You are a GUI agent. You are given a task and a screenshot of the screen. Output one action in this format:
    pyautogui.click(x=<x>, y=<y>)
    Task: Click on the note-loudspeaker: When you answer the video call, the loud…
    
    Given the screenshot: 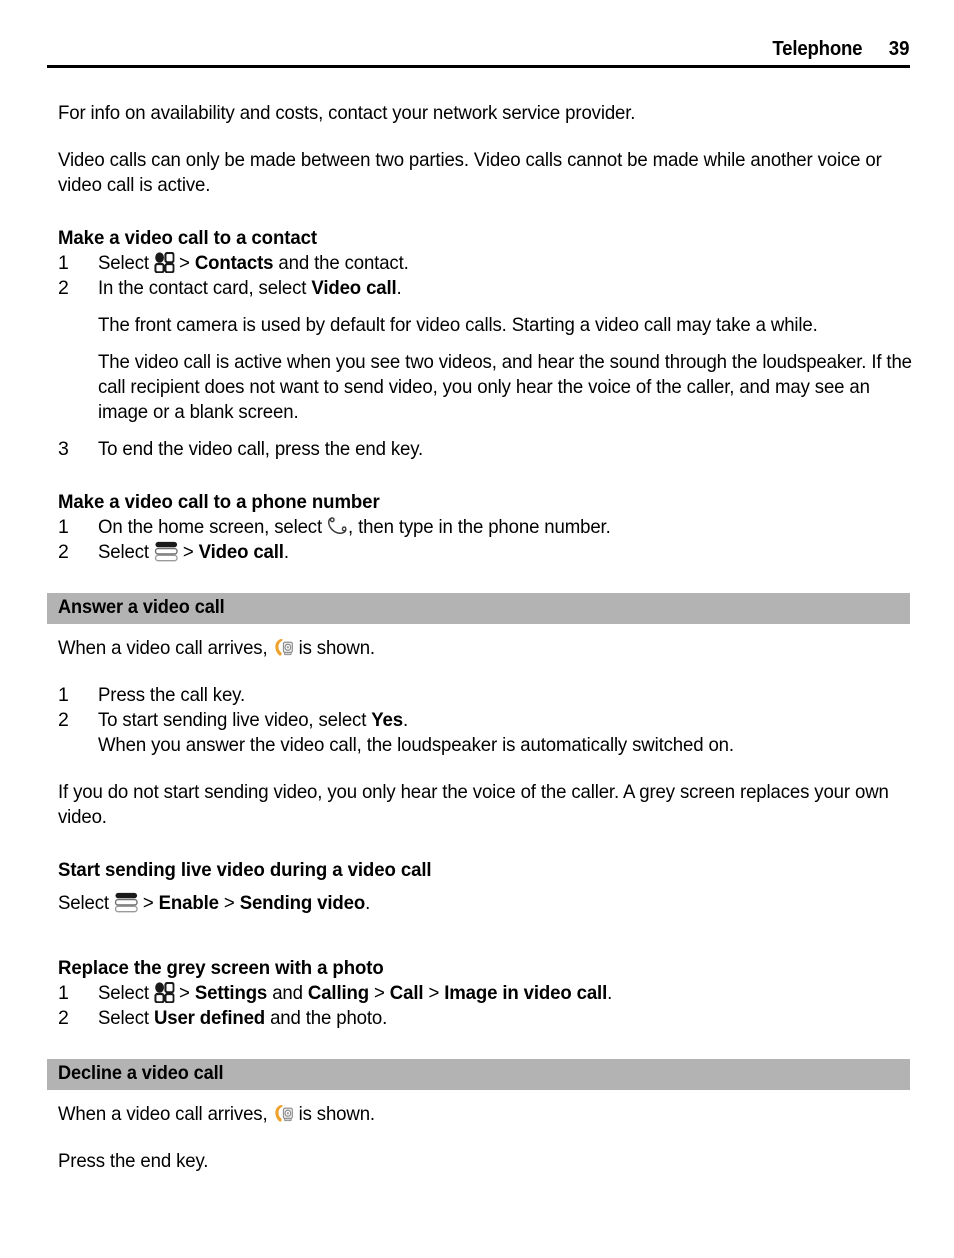 What is the action you would take?
    pyautogui.click(x=484, y=745)
    